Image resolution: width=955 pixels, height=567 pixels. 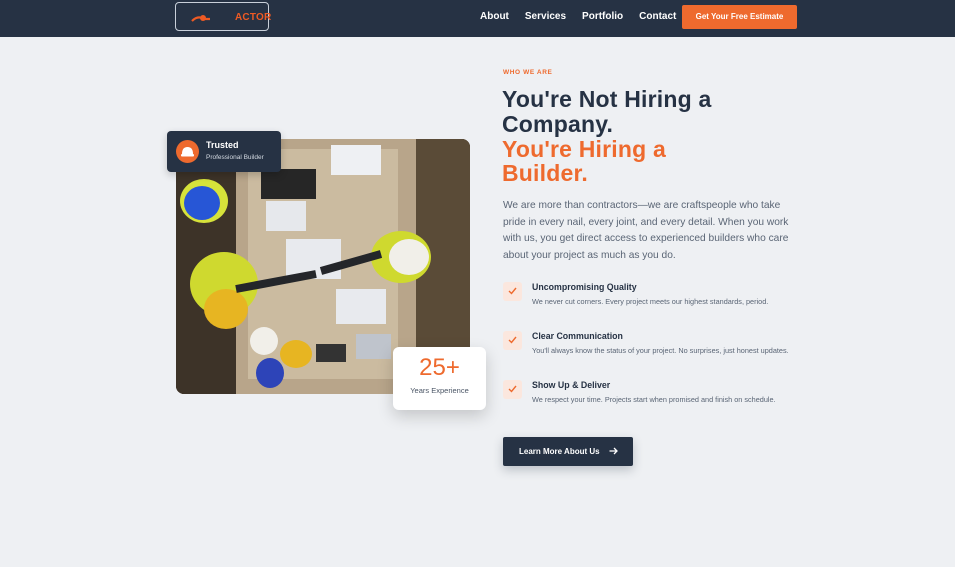 I want to click on heading-line-1: You're Not Hiring a, so click(x=607, y=99).